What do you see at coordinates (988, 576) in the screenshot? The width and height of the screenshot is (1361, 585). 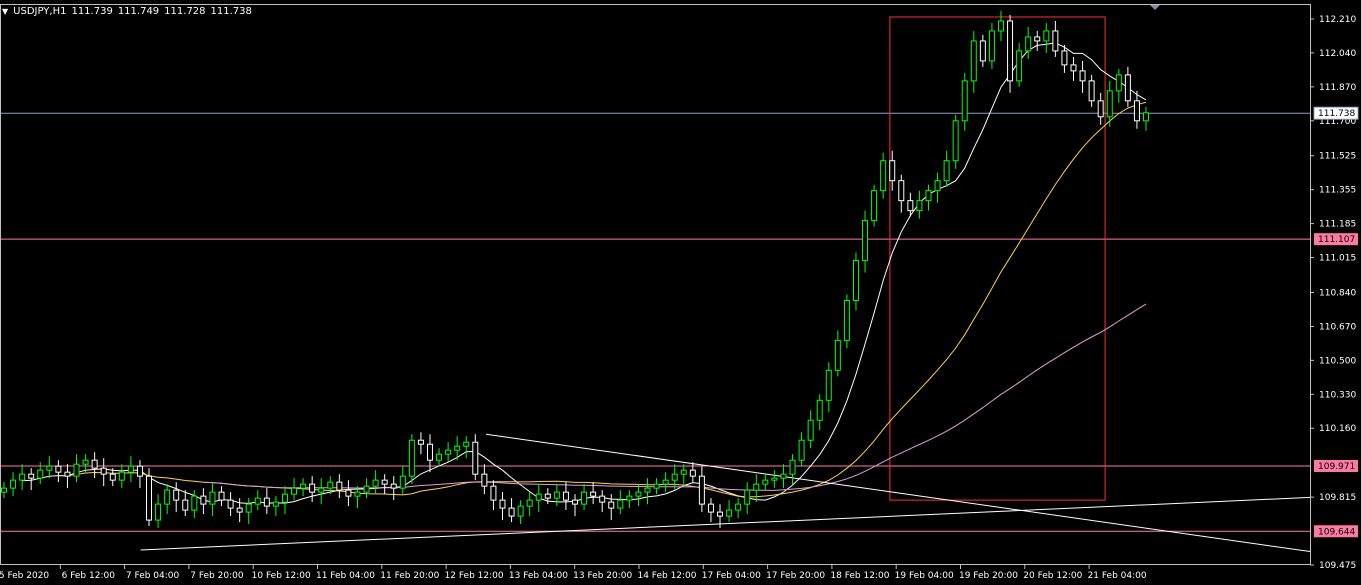 I see `x-tick-label: 19 Feb 20:00` at bounding box center [988, 576].